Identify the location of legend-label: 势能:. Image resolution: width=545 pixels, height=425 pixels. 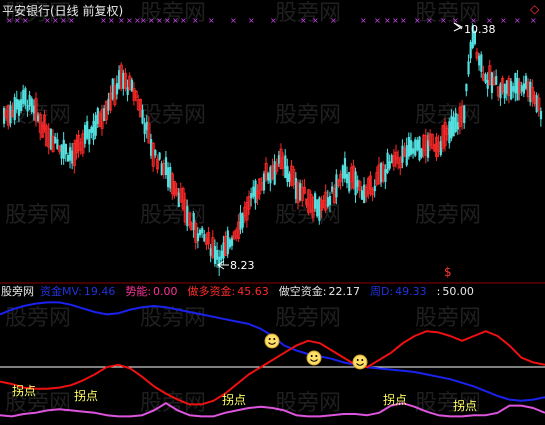
(138, 291).